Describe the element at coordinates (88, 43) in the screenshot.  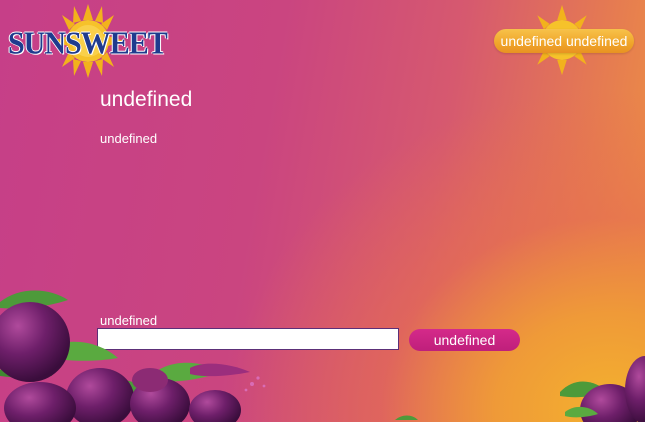
I see `logo-wordmark: SUNSWEET` at that location.